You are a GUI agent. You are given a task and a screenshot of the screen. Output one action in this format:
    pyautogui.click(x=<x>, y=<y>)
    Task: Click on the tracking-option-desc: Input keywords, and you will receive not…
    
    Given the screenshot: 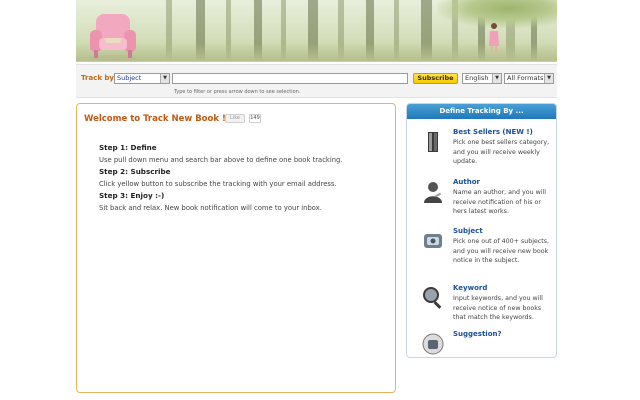 What is the action you would take?
    pyautogui.click(x=498, y=308)
    